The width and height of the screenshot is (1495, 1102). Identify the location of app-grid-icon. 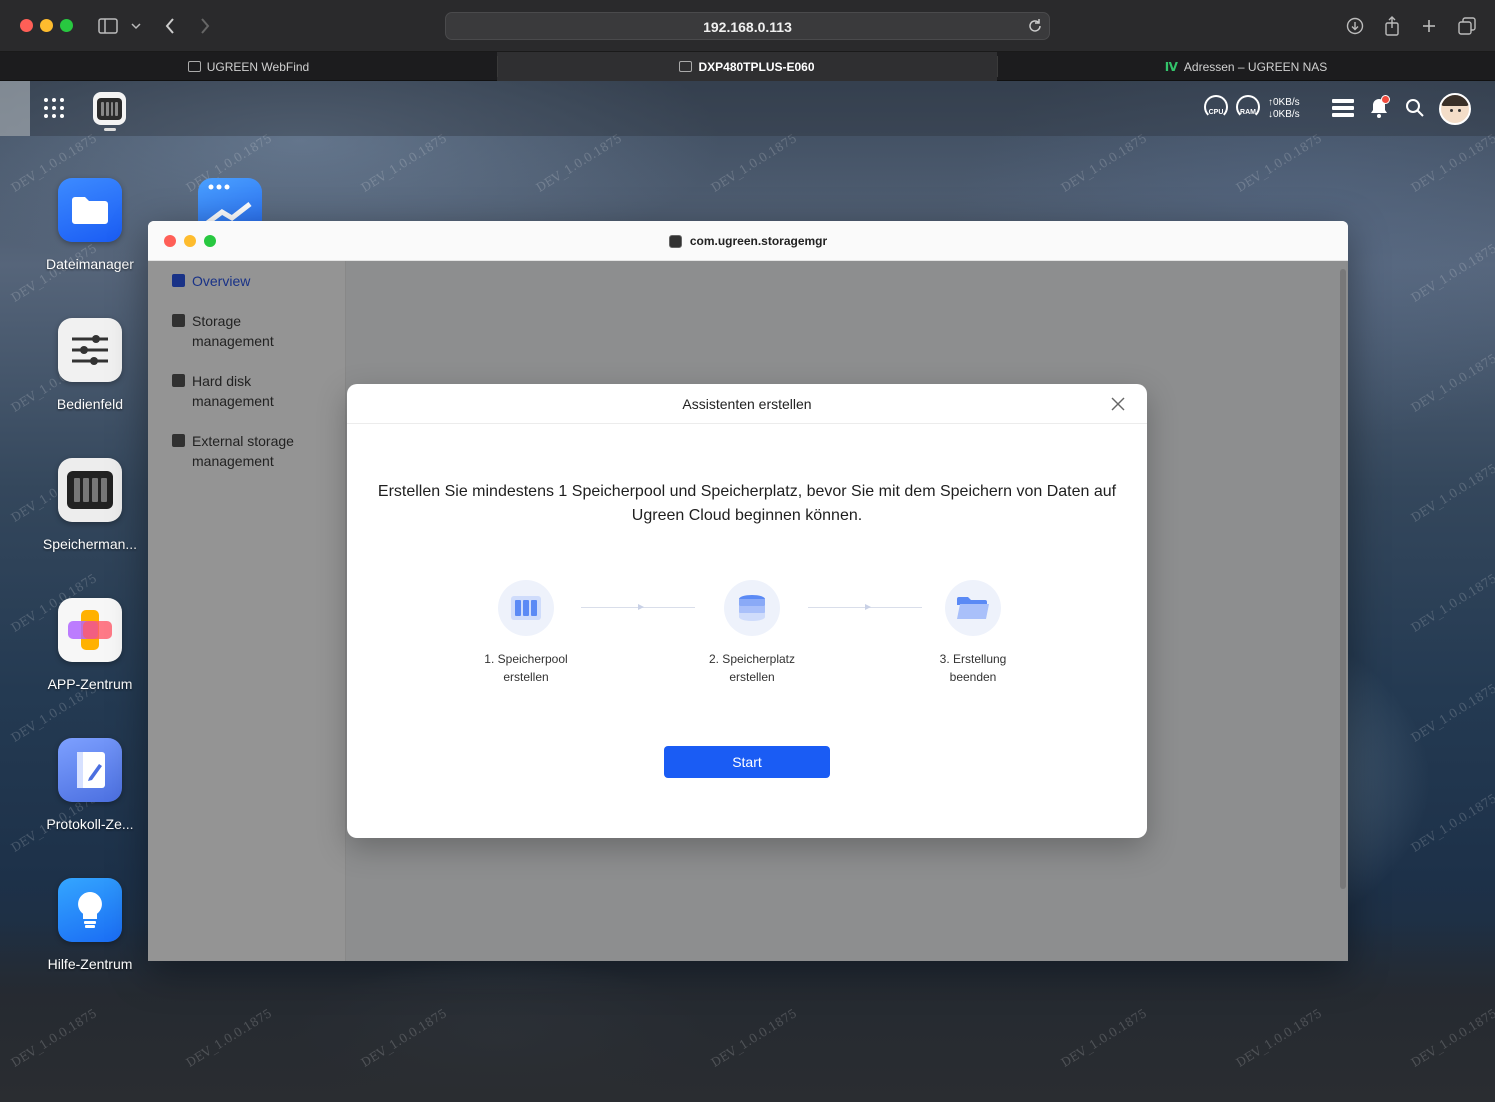
(54, 108).